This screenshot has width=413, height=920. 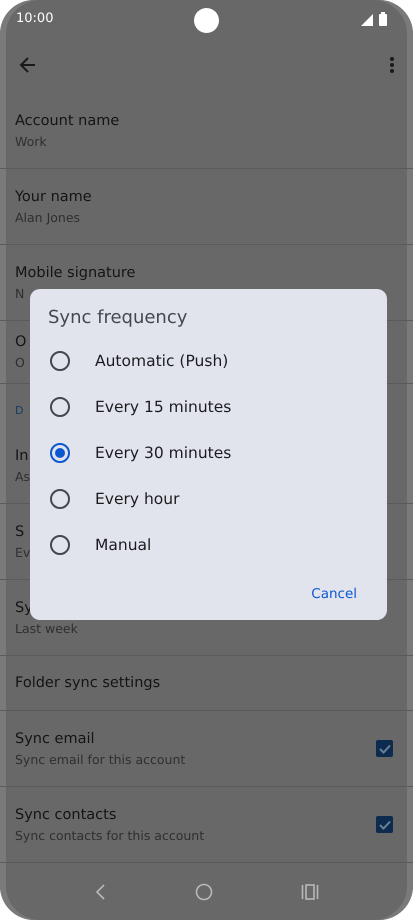 What do you see at coordinates (163, 453) in the screenshot?
I see `option-label: Every 30 minutes` at bounding box center [163, 453].